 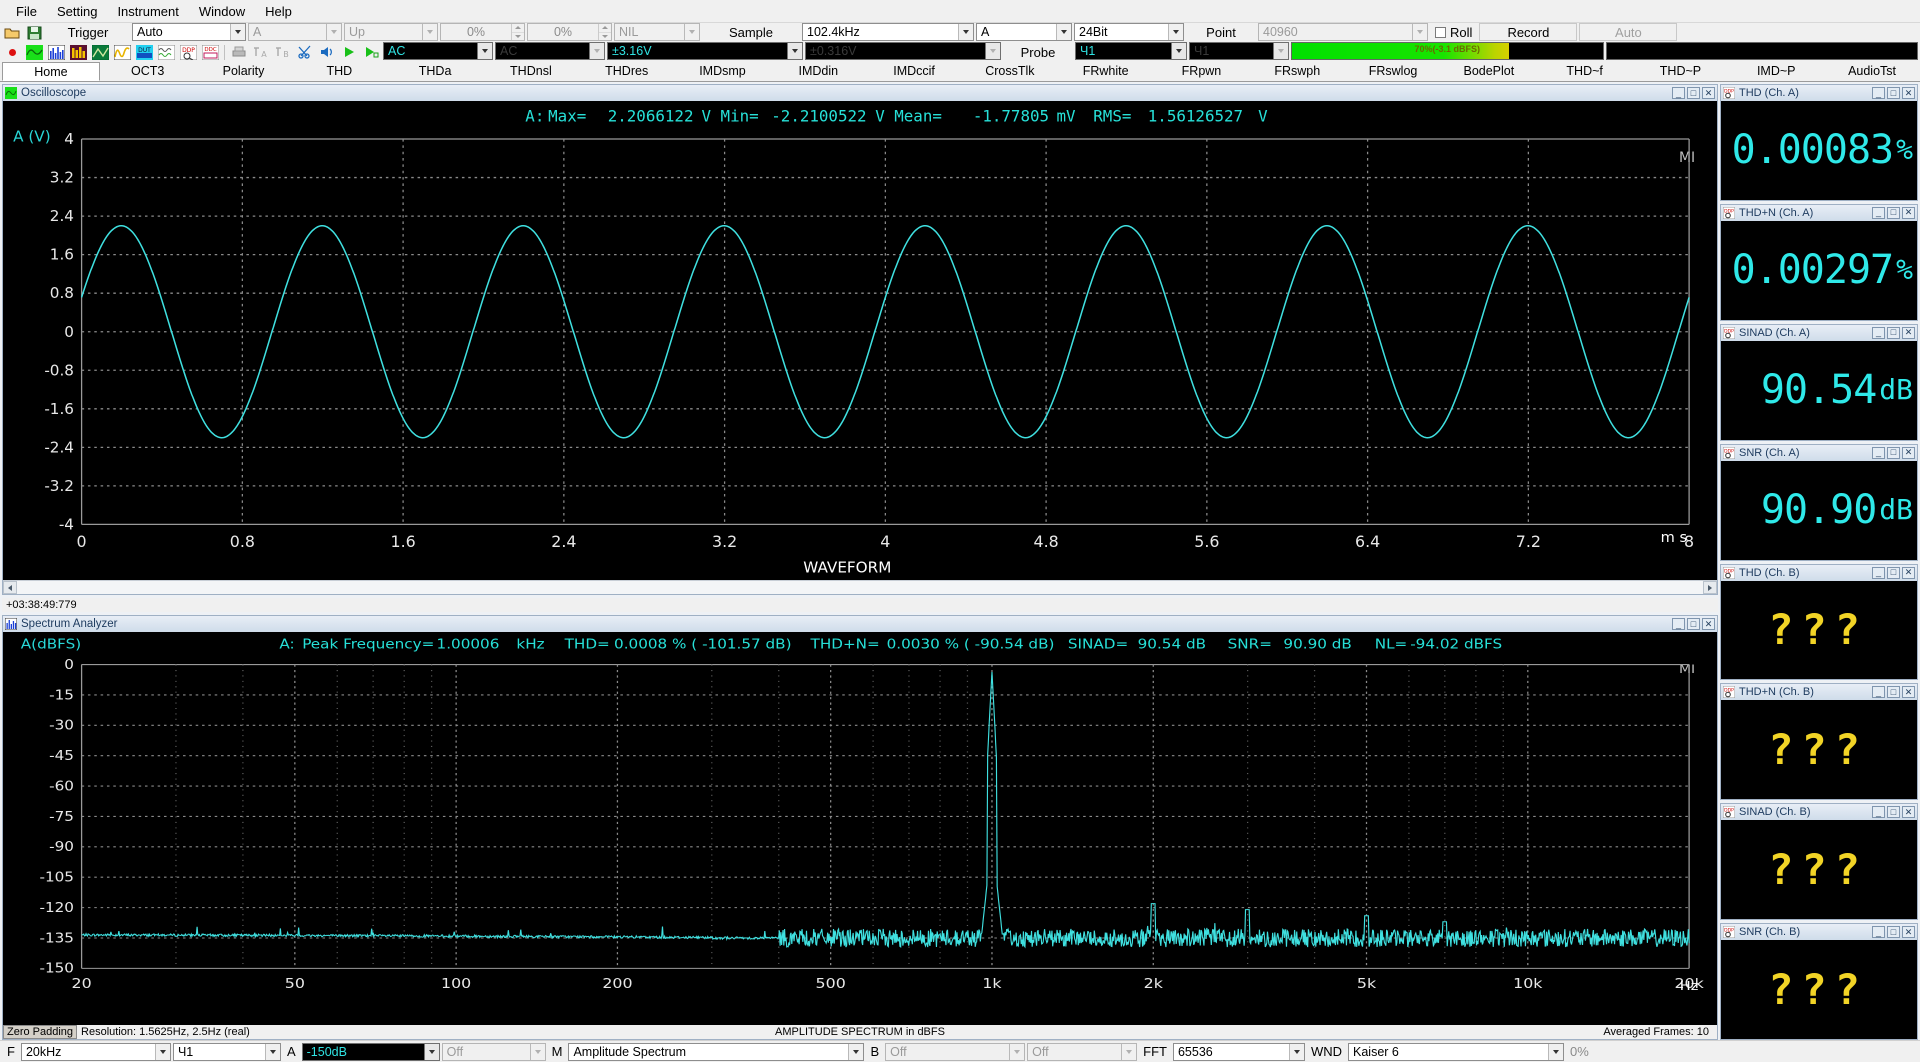 What do you see at coordinates (305, 52) in the screenshot?
I see `scissors-icon` at bounding box center [305, 52].